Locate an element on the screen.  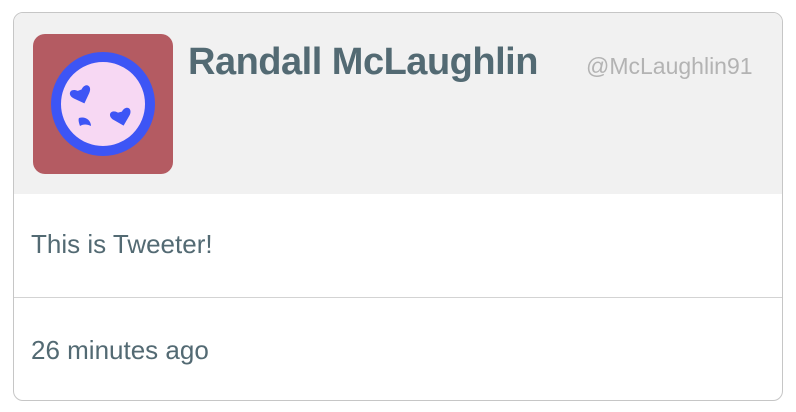
heart-moons-avatar-icon is located at coordinates (103, 104).